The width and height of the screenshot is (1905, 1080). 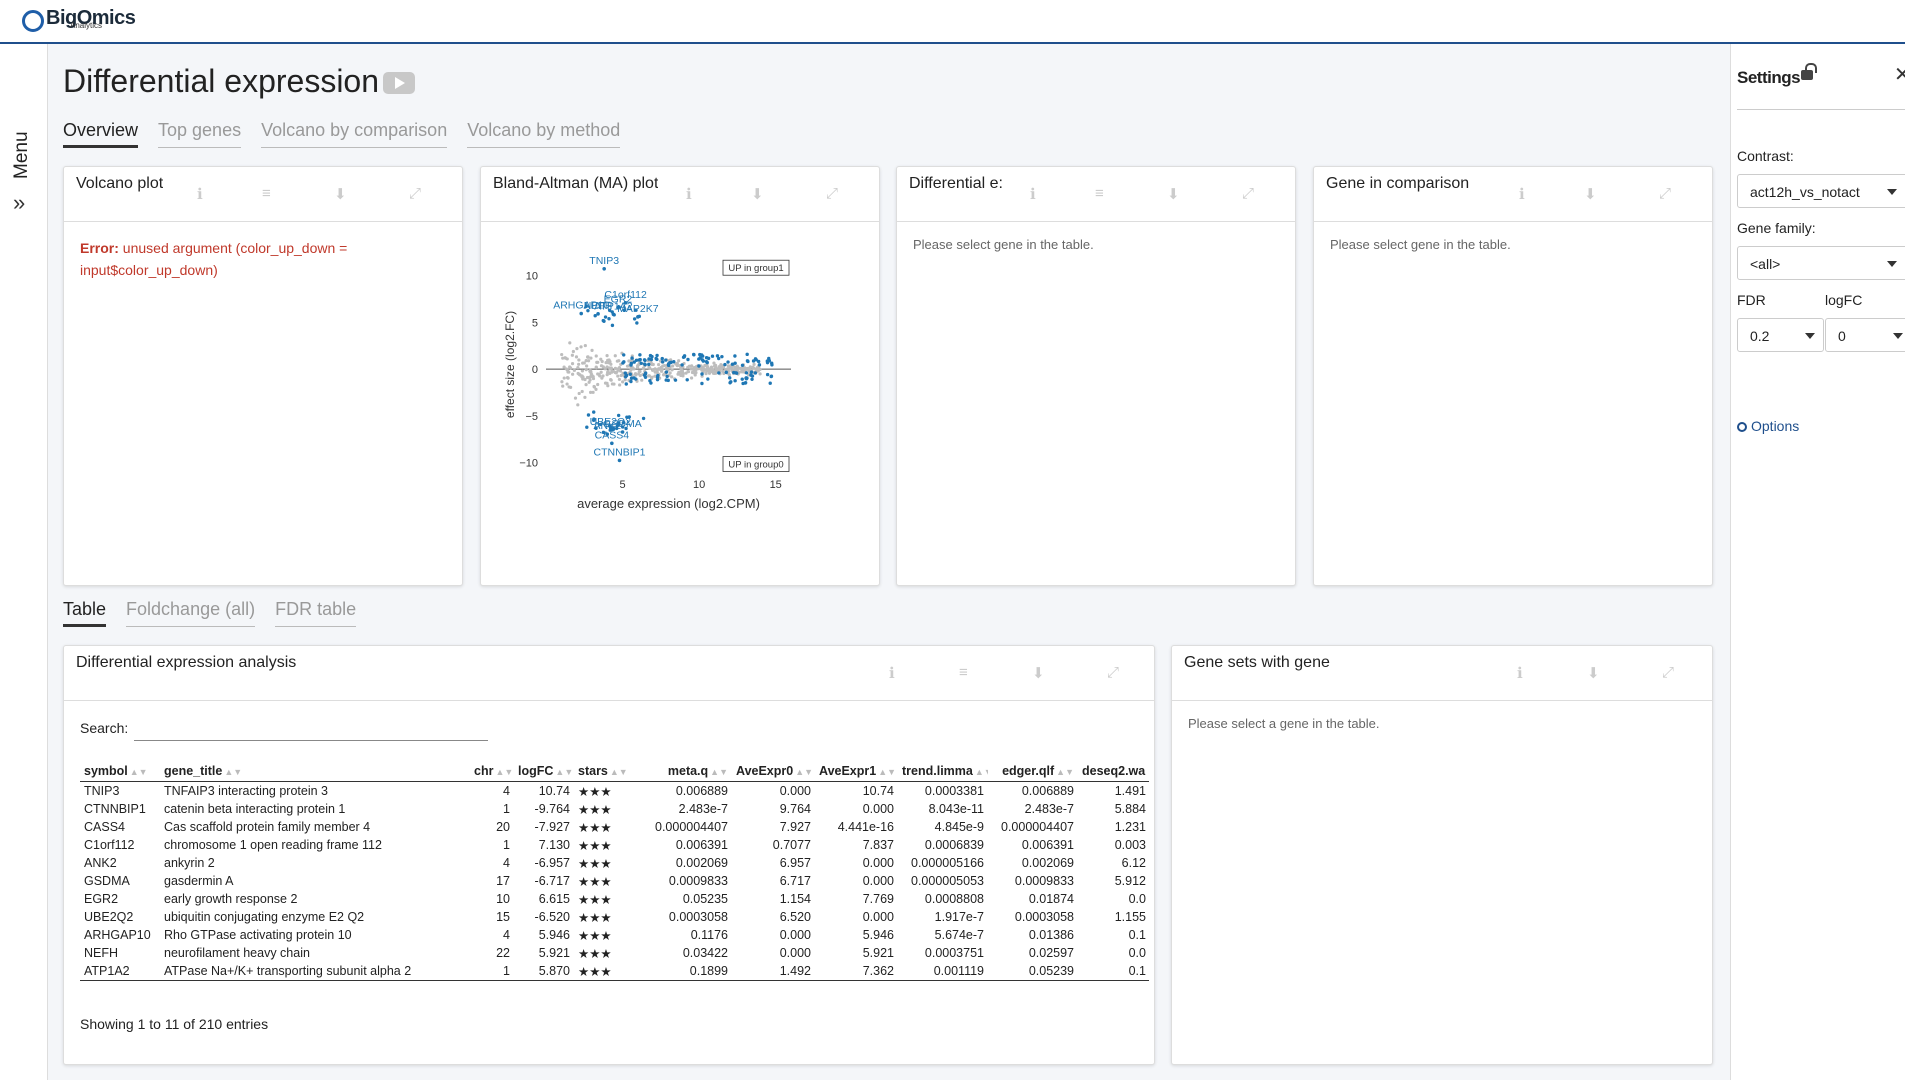 What do you see at coordinates (878, 881) in the screenshot?
I see `table-cell: 0.000` at bounding box center [878, 881].